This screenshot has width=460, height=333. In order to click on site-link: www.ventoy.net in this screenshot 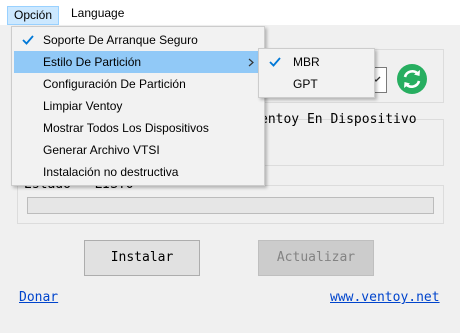, I will do `click(385, 297)`.